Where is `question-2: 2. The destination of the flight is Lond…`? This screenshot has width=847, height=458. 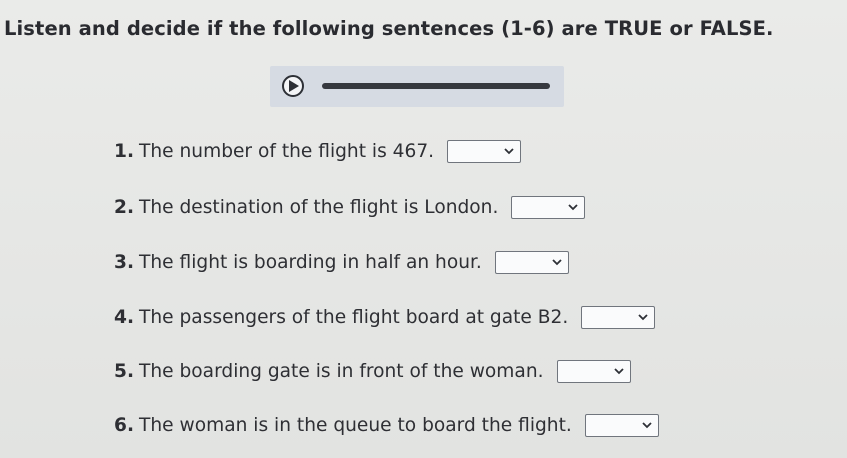 question-2: 2. The destination of the flight is Lond… is located at coordinates (350, 207).